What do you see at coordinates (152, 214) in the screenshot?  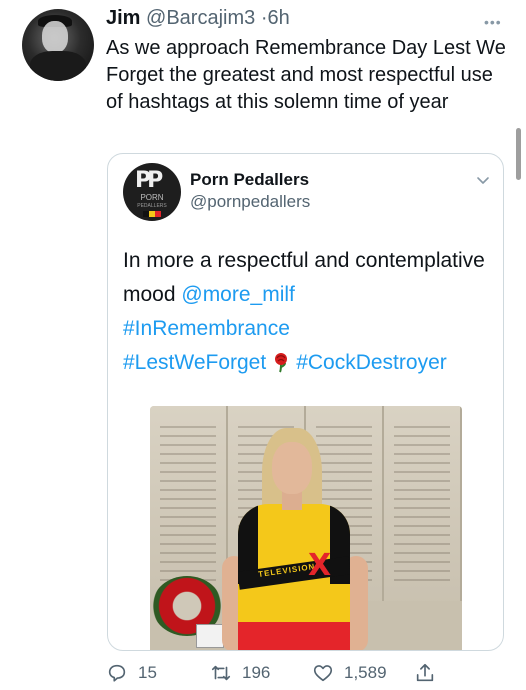 I see `belgian-flag-icon` at bounding box center [152, 214].